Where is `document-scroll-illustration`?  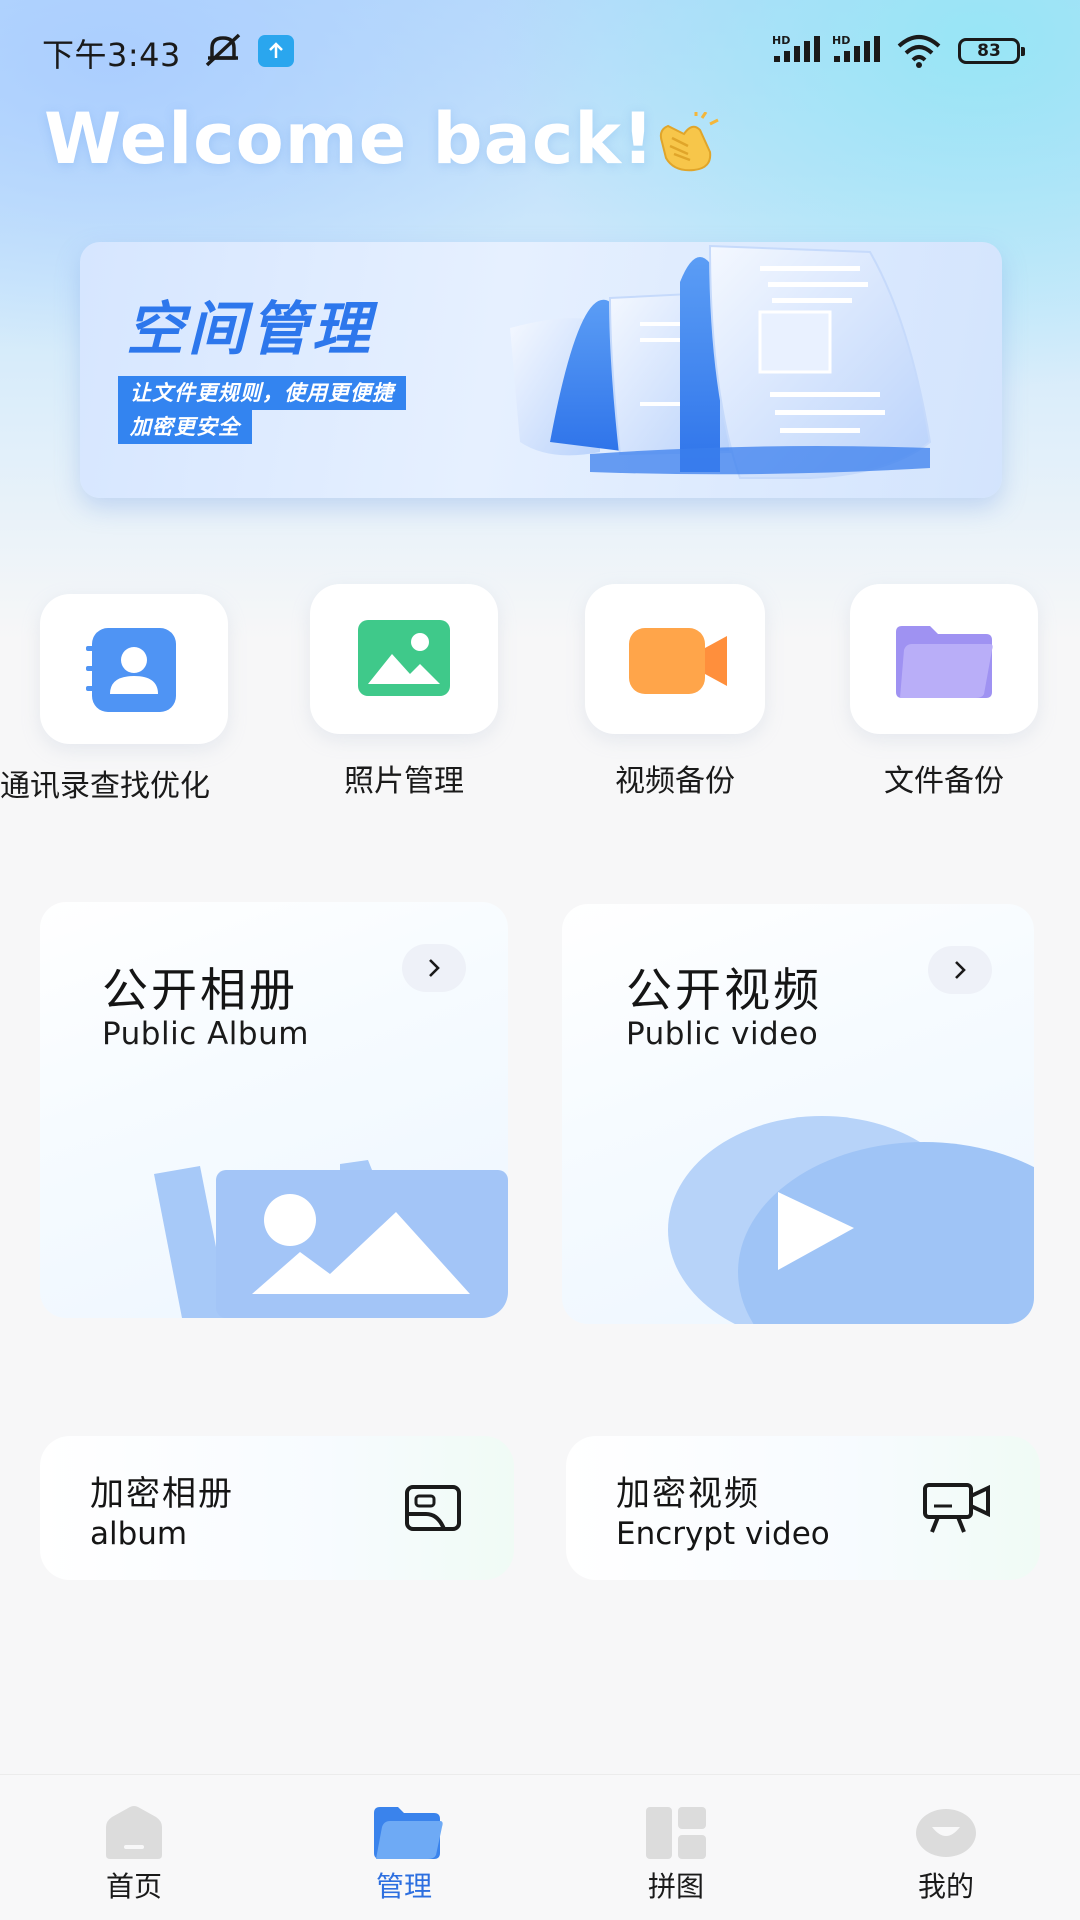
document-scroll-illustration is located at coordinates (721, 361).